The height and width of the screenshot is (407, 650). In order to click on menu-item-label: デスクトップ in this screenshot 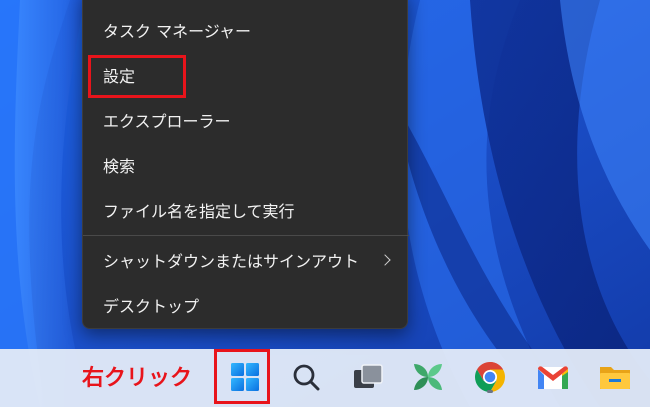, I will do `click(151, 306)`.